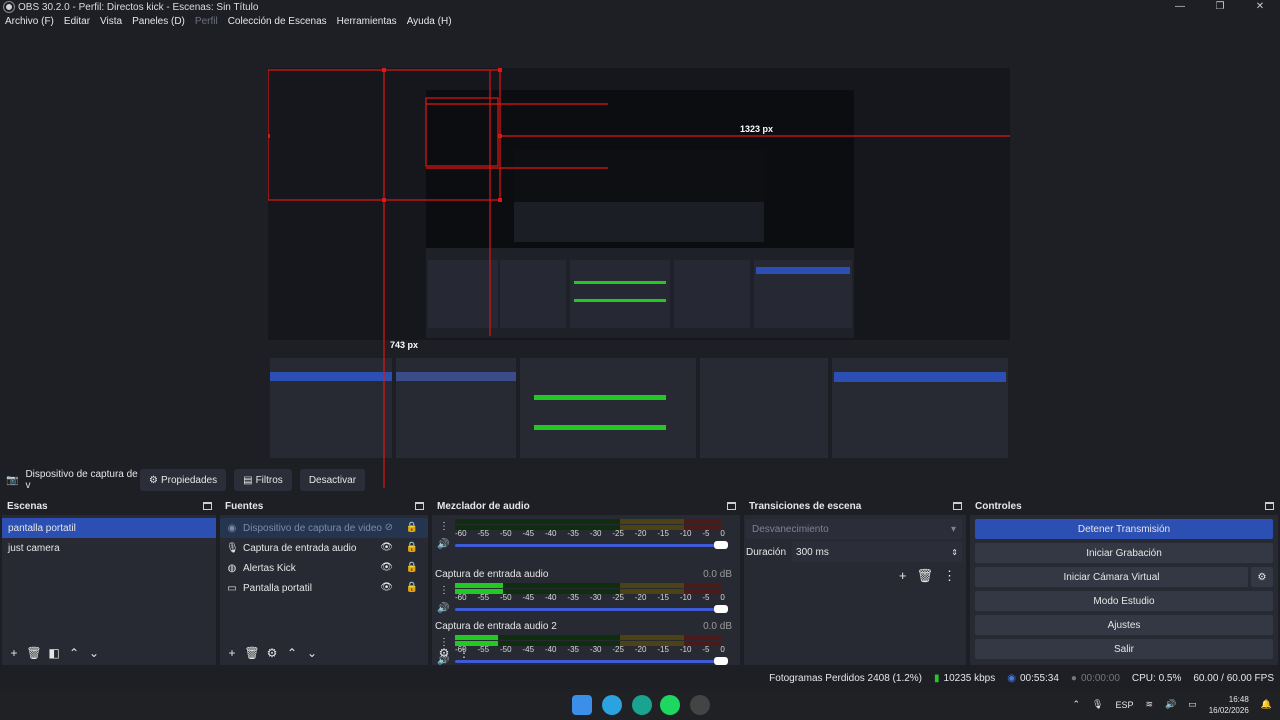 The height and width of the screenshot is (720, 1280). I want to click on maximize-button: ❐, so click(1220, 7).